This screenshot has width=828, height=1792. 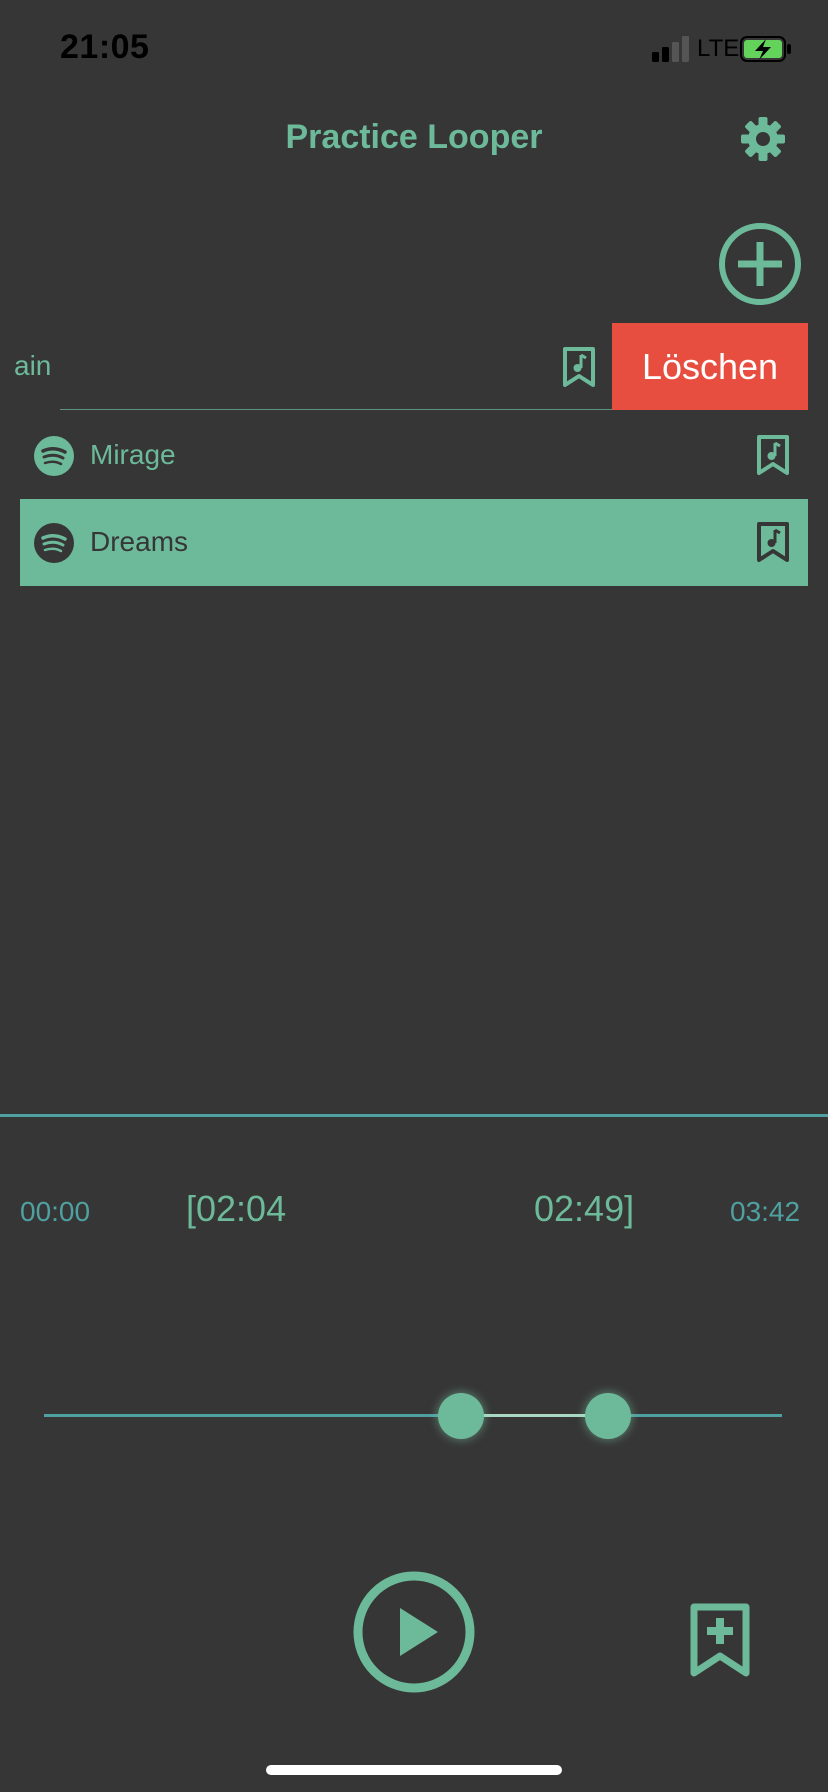 I want to click on song-row-dreams: Dreams, so click(x=414, y=542).